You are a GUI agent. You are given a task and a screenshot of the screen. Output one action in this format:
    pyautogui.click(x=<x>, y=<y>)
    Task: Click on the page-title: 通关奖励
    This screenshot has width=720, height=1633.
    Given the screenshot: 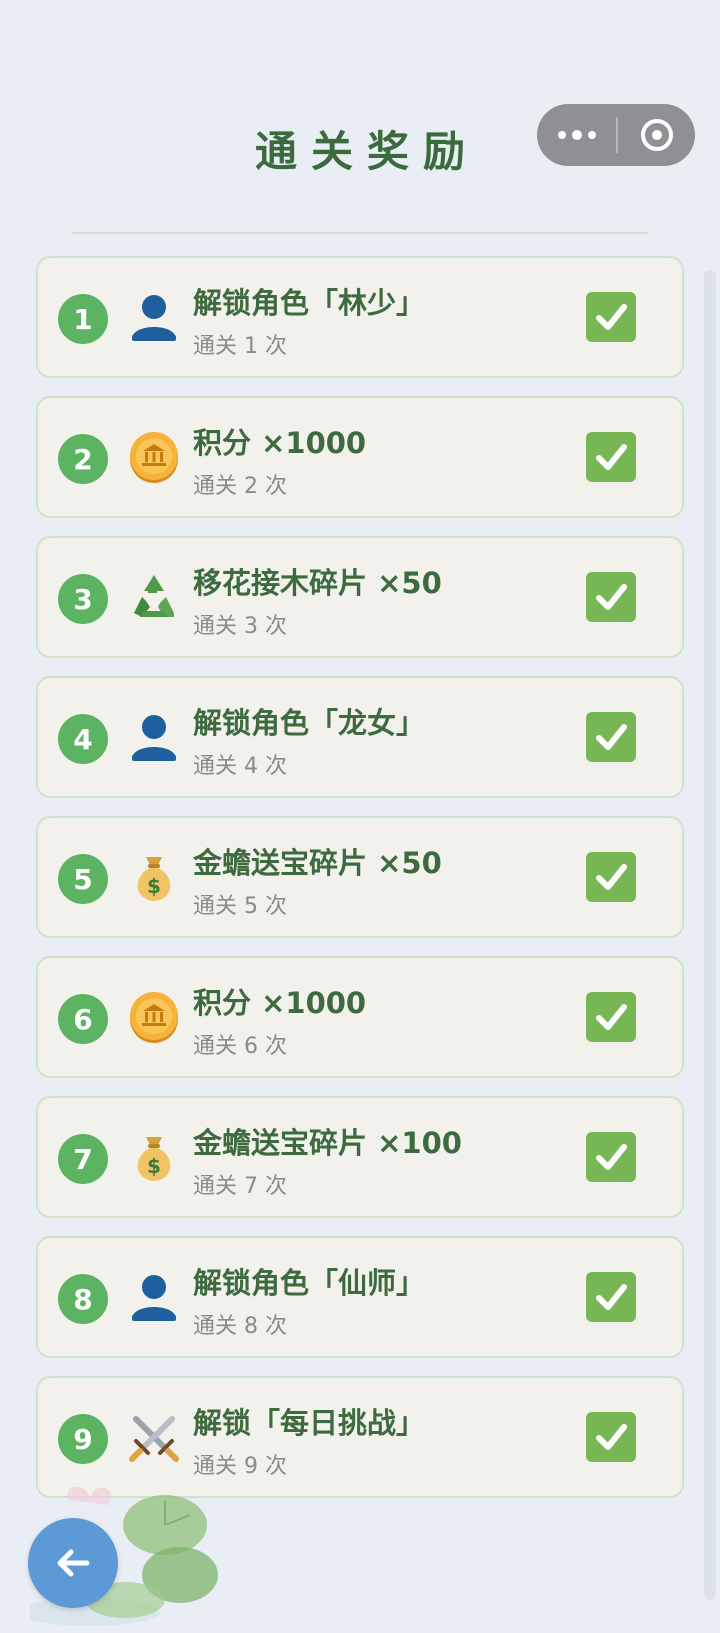 What is the action you would take?
    pyautogui.click(x=366, y=151)
    